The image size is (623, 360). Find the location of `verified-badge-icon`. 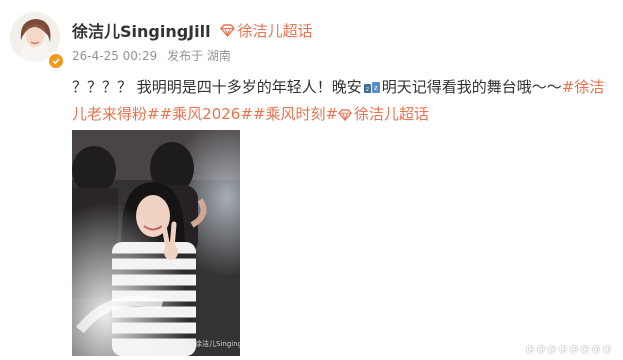

verified-badge-icon is located at coordinates (56, 61).